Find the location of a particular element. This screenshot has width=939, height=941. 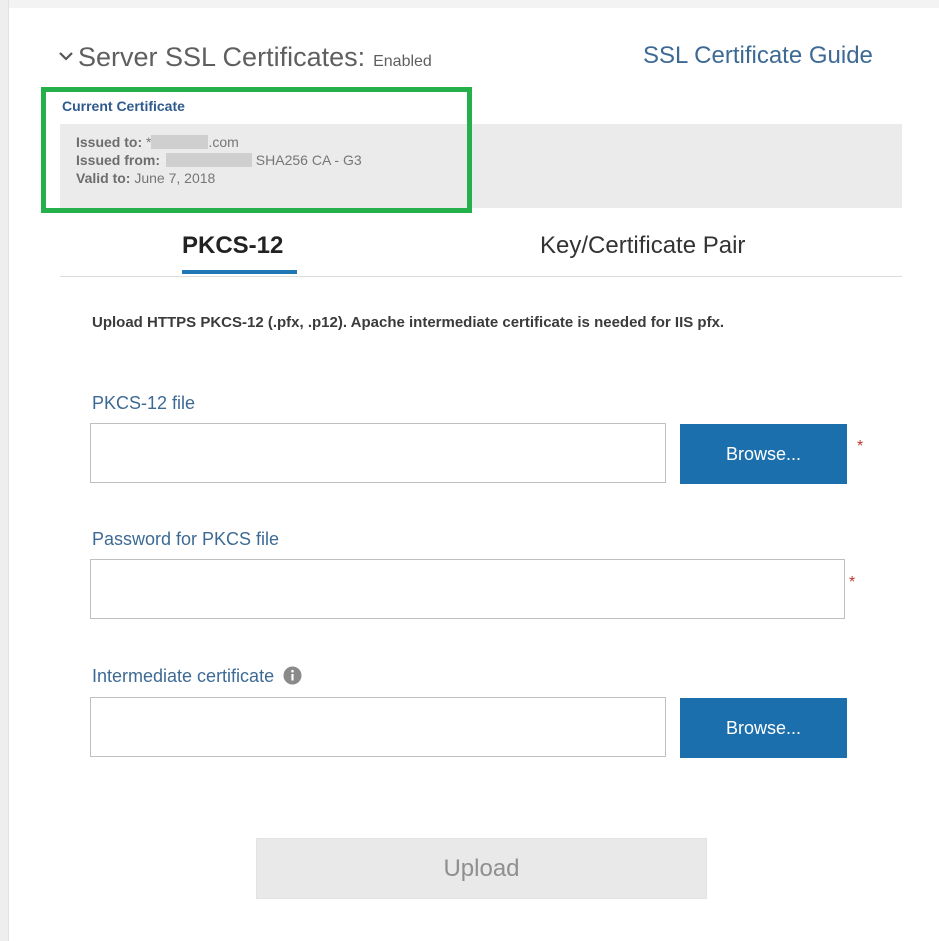

section-title: Server SSL Certificates: is located at coordinates (222, 57).